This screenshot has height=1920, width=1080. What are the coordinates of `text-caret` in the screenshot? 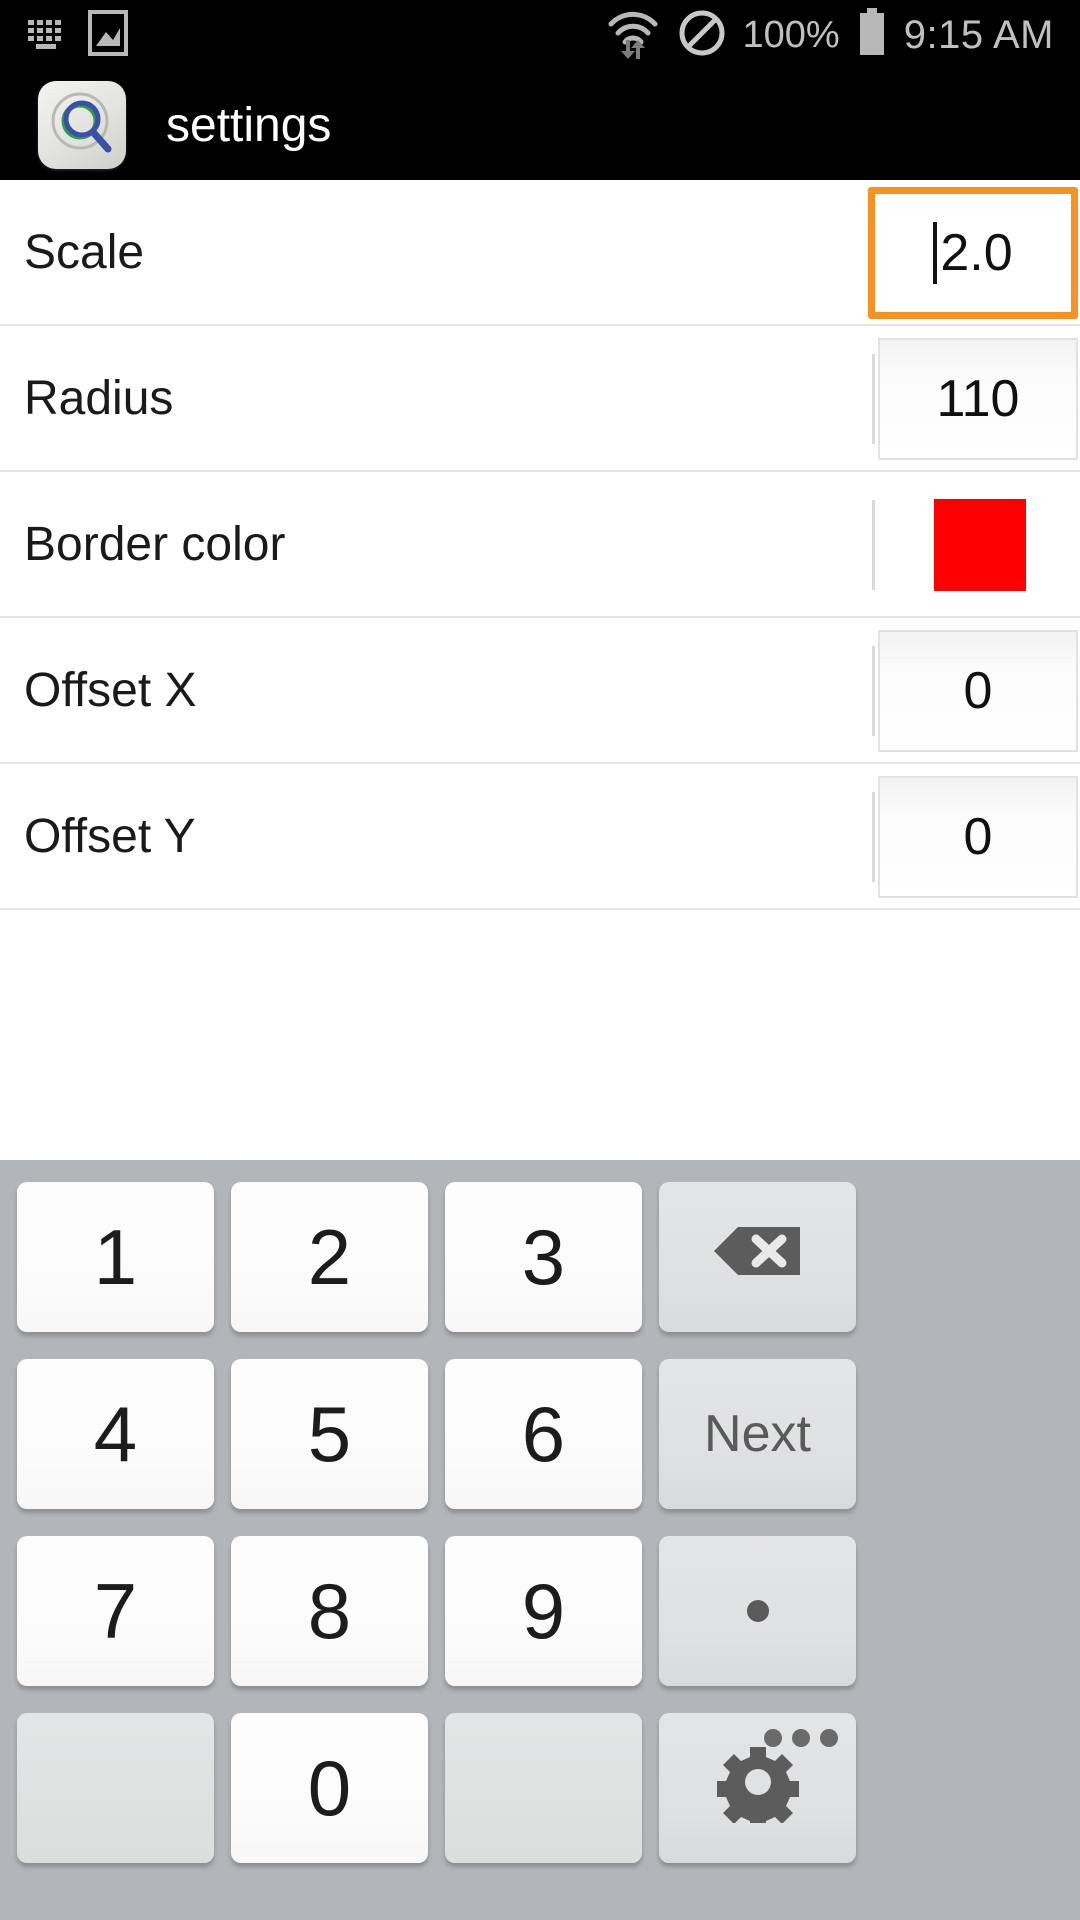 It's located at (935, 253).